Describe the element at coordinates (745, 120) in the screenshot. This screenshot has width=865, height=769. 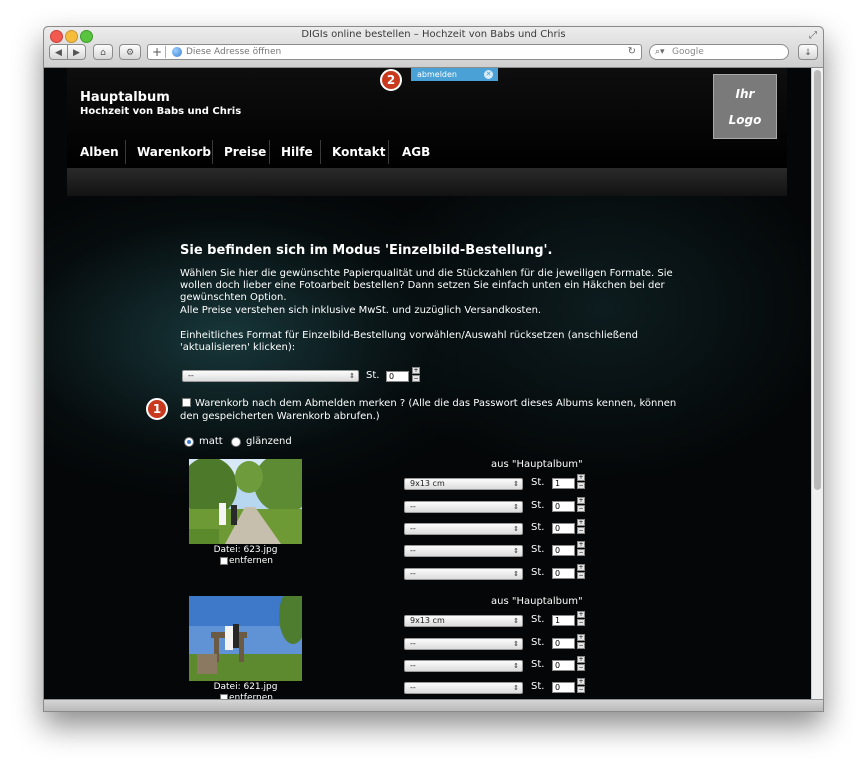
I see `logo-line-2: Logo` at that location.